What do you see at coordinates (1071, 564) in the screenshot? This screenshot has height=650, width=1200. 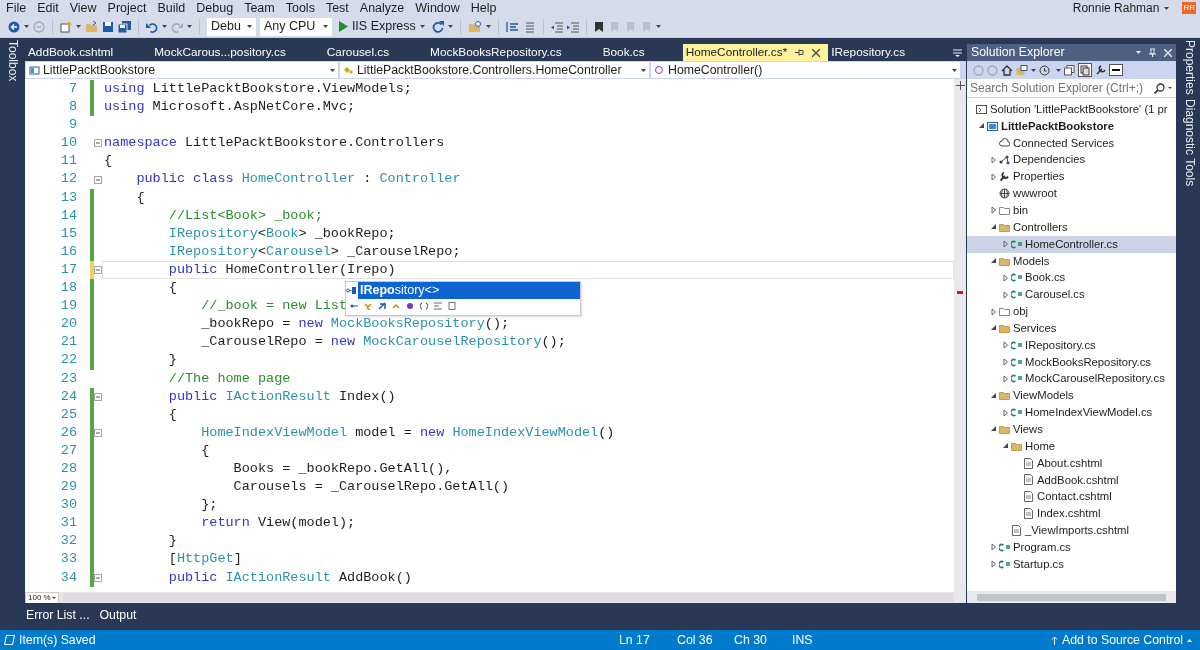 I see `tree-item: Startup.cs` at bounding box center [1071, 564].